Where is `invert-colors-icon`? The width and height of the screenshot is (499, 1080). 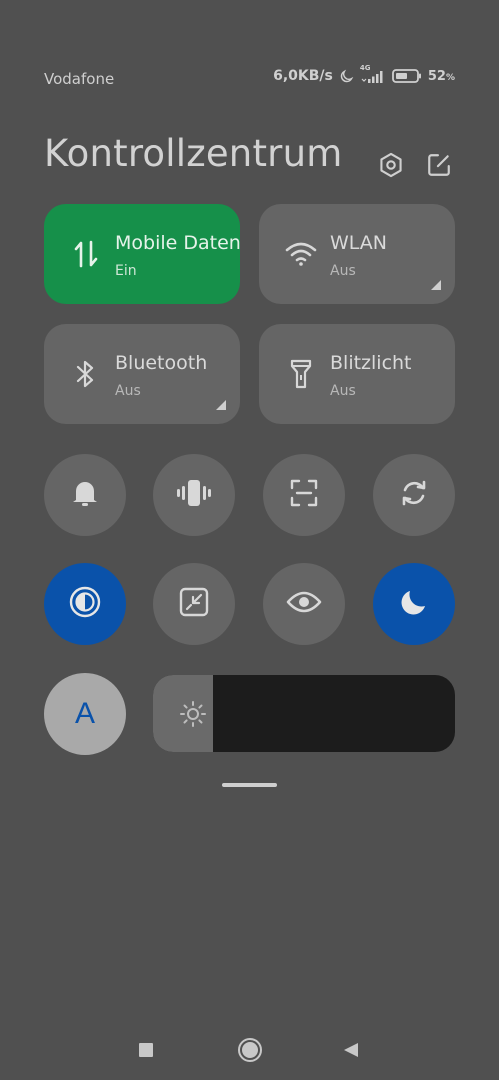
invert-colors-icon is located at coordinates (85, 604).